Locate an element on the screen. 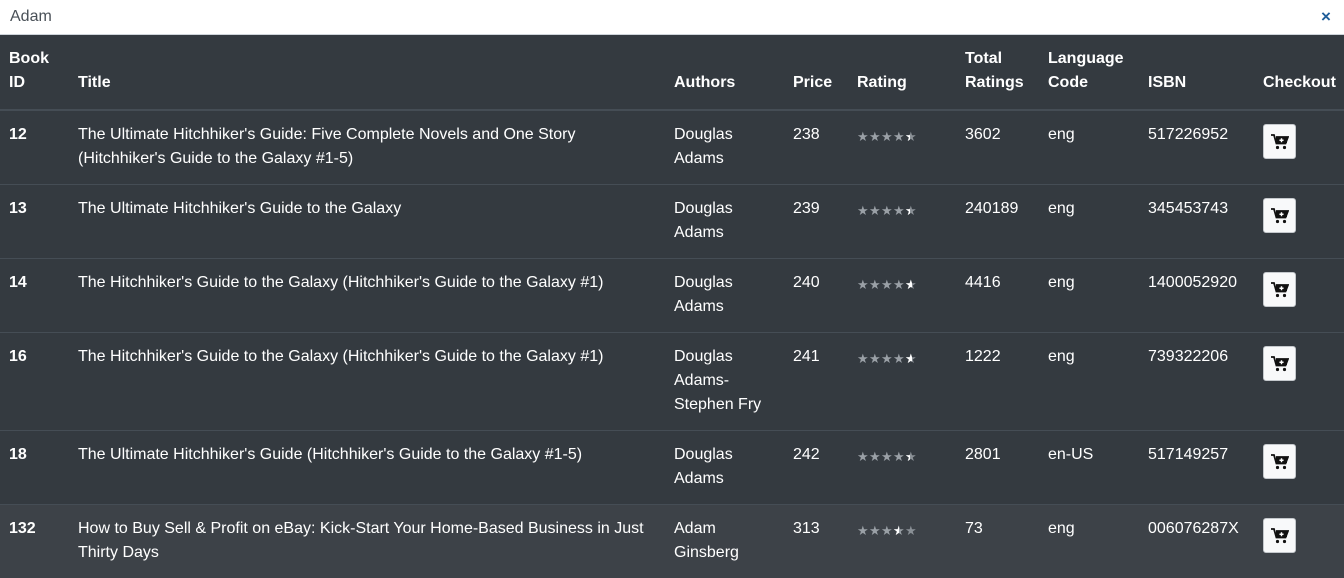 This screenshot has height=578, width=1344. col-header-price: Price is located at coordinates (816, 72).